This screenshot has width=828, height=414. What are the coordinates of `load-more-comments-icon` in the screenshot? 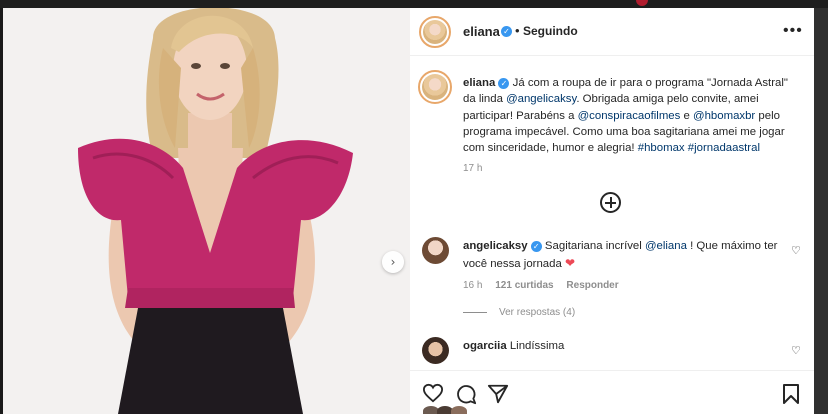 It's located at (610, 202).